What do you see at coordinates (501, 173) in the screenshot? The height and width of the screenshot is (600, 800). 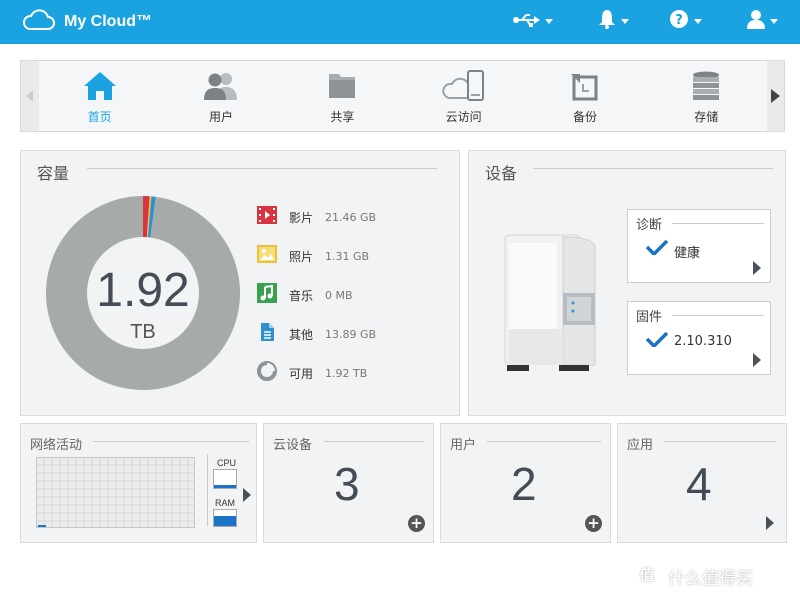 I see `device-title: 设备` at bounding box center [501, 173].